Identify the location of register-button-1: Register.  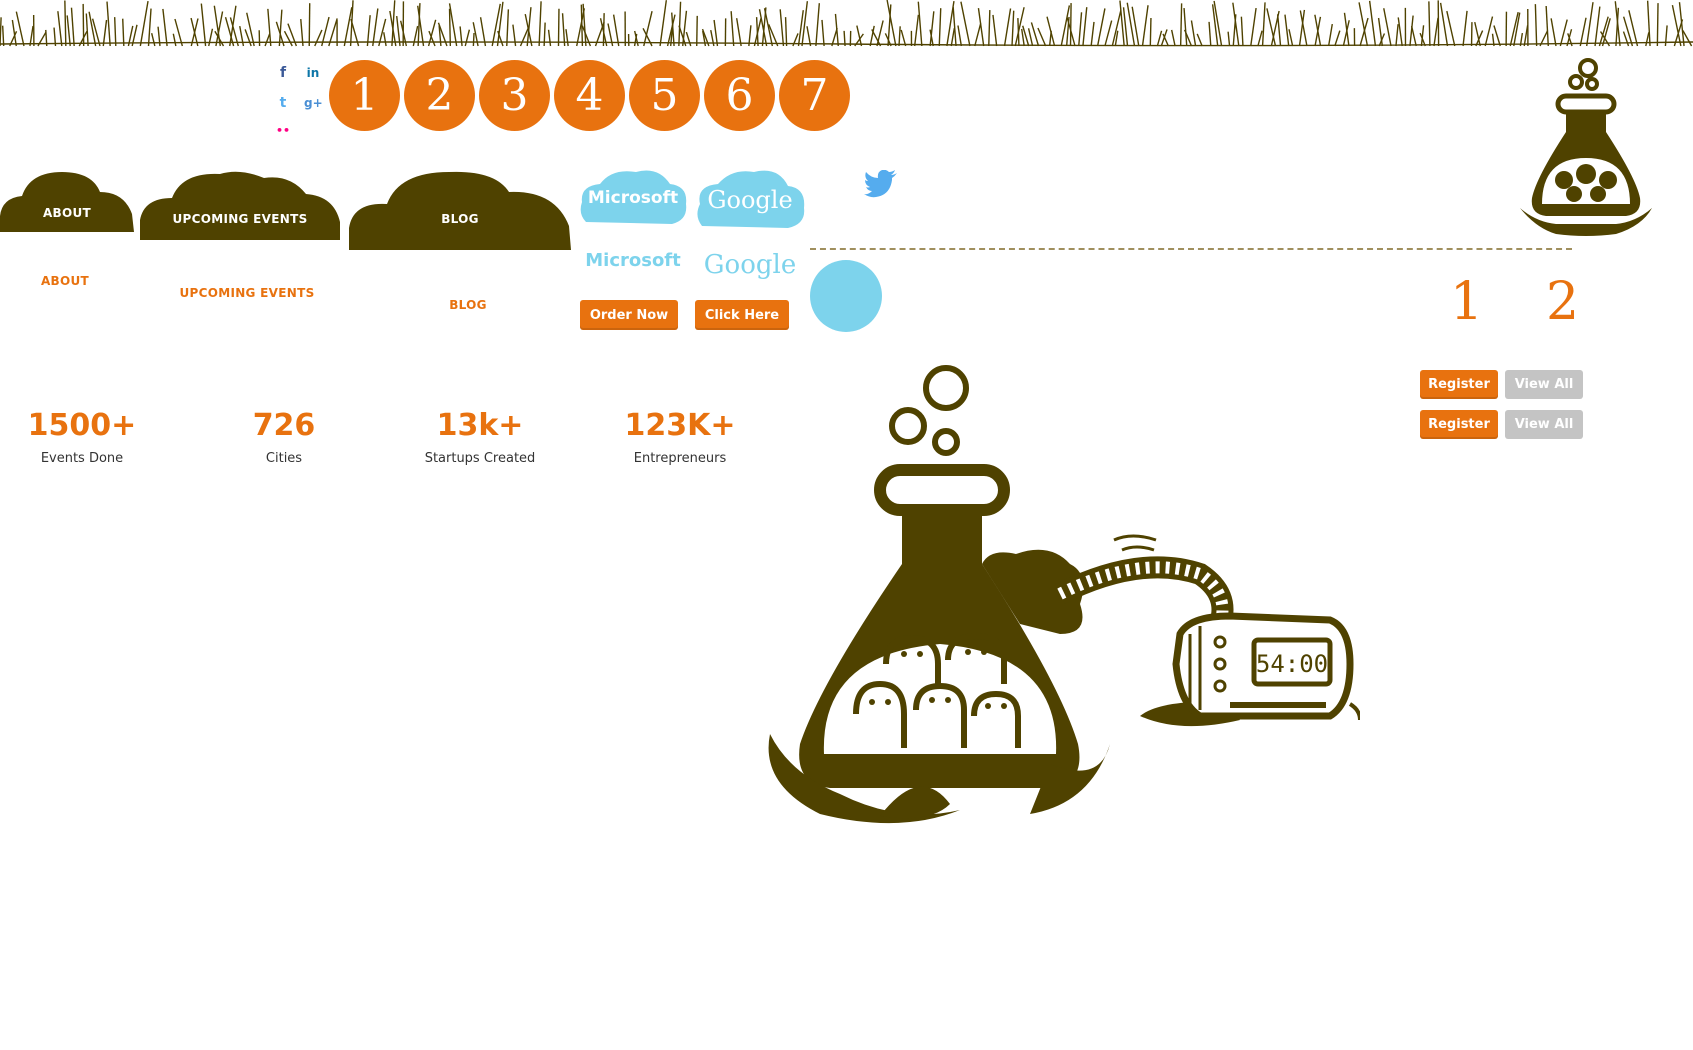
(1459, 384).